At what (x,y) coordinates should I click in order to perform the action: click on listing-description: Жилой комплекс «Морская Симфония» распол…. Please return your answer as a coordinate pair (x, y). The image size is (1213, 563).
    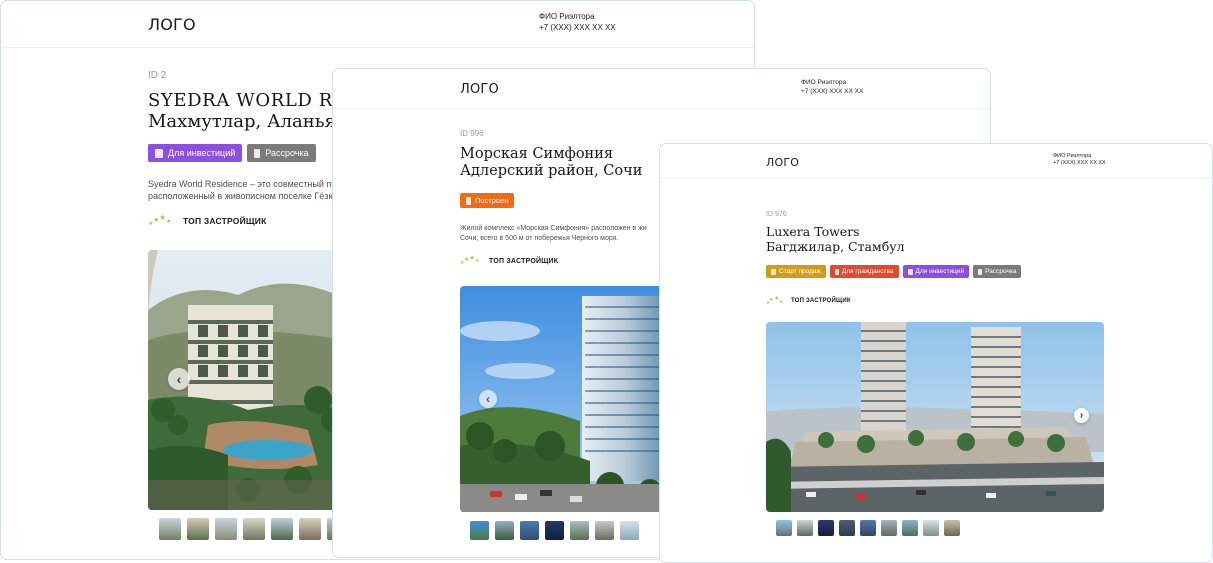
    Looking at the image, I should click on (560, 233).